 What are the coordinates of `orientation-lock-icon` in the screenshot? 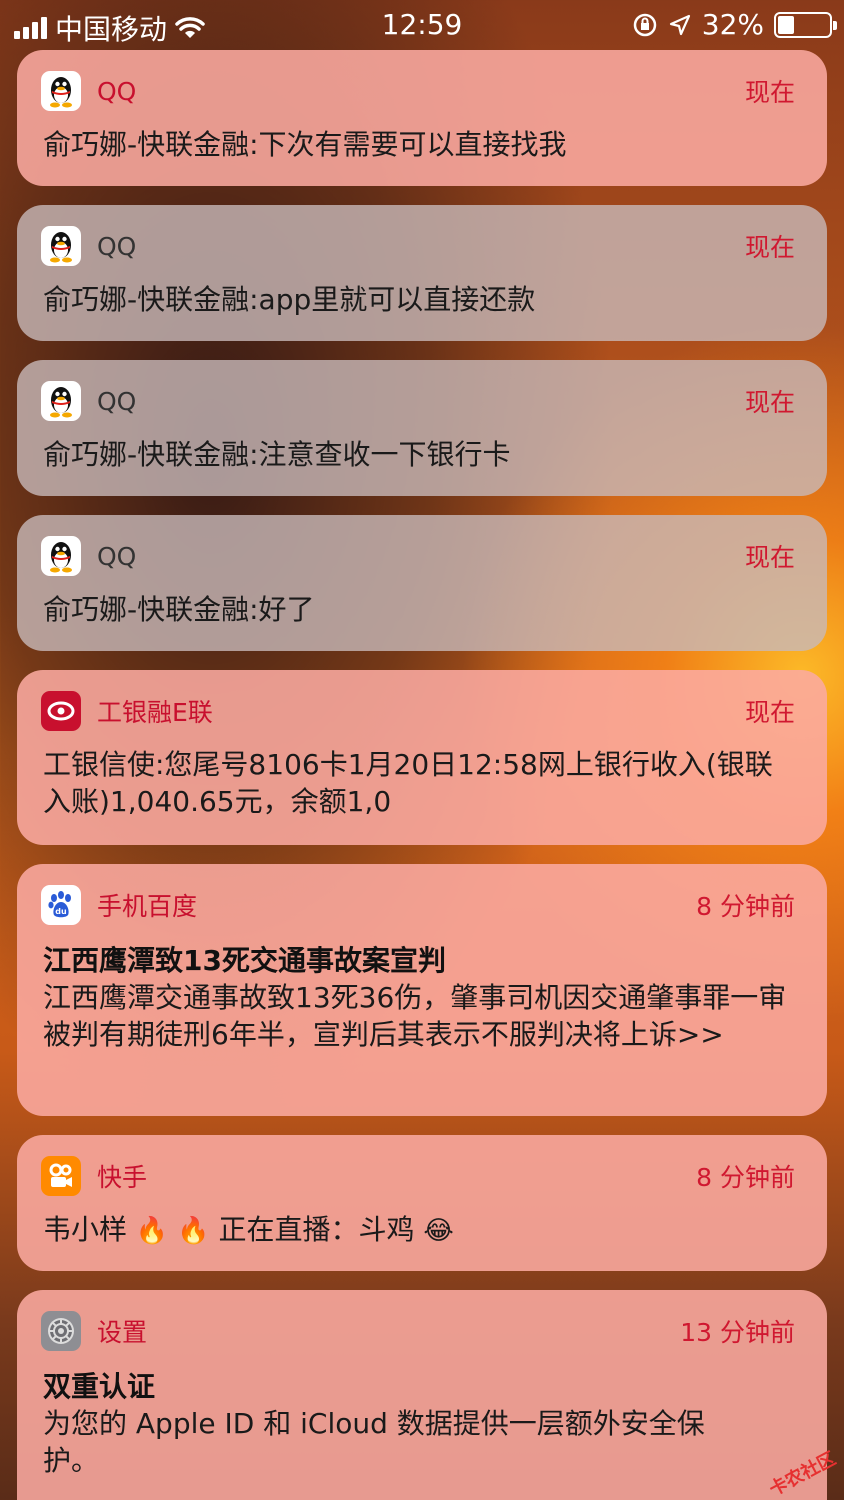 It's located at (645, 24).